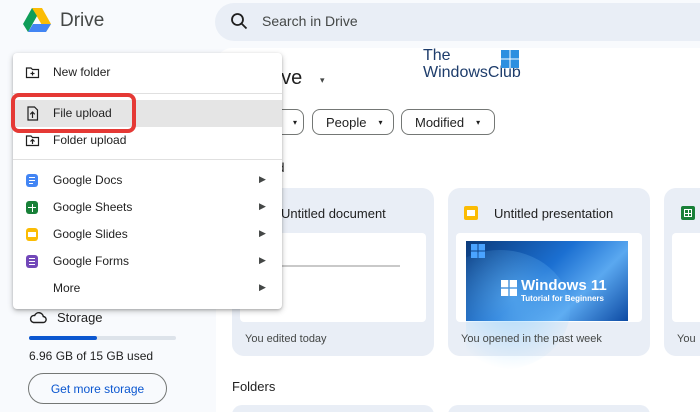  I want to click on drive-logo-icon, so click(37, 20).